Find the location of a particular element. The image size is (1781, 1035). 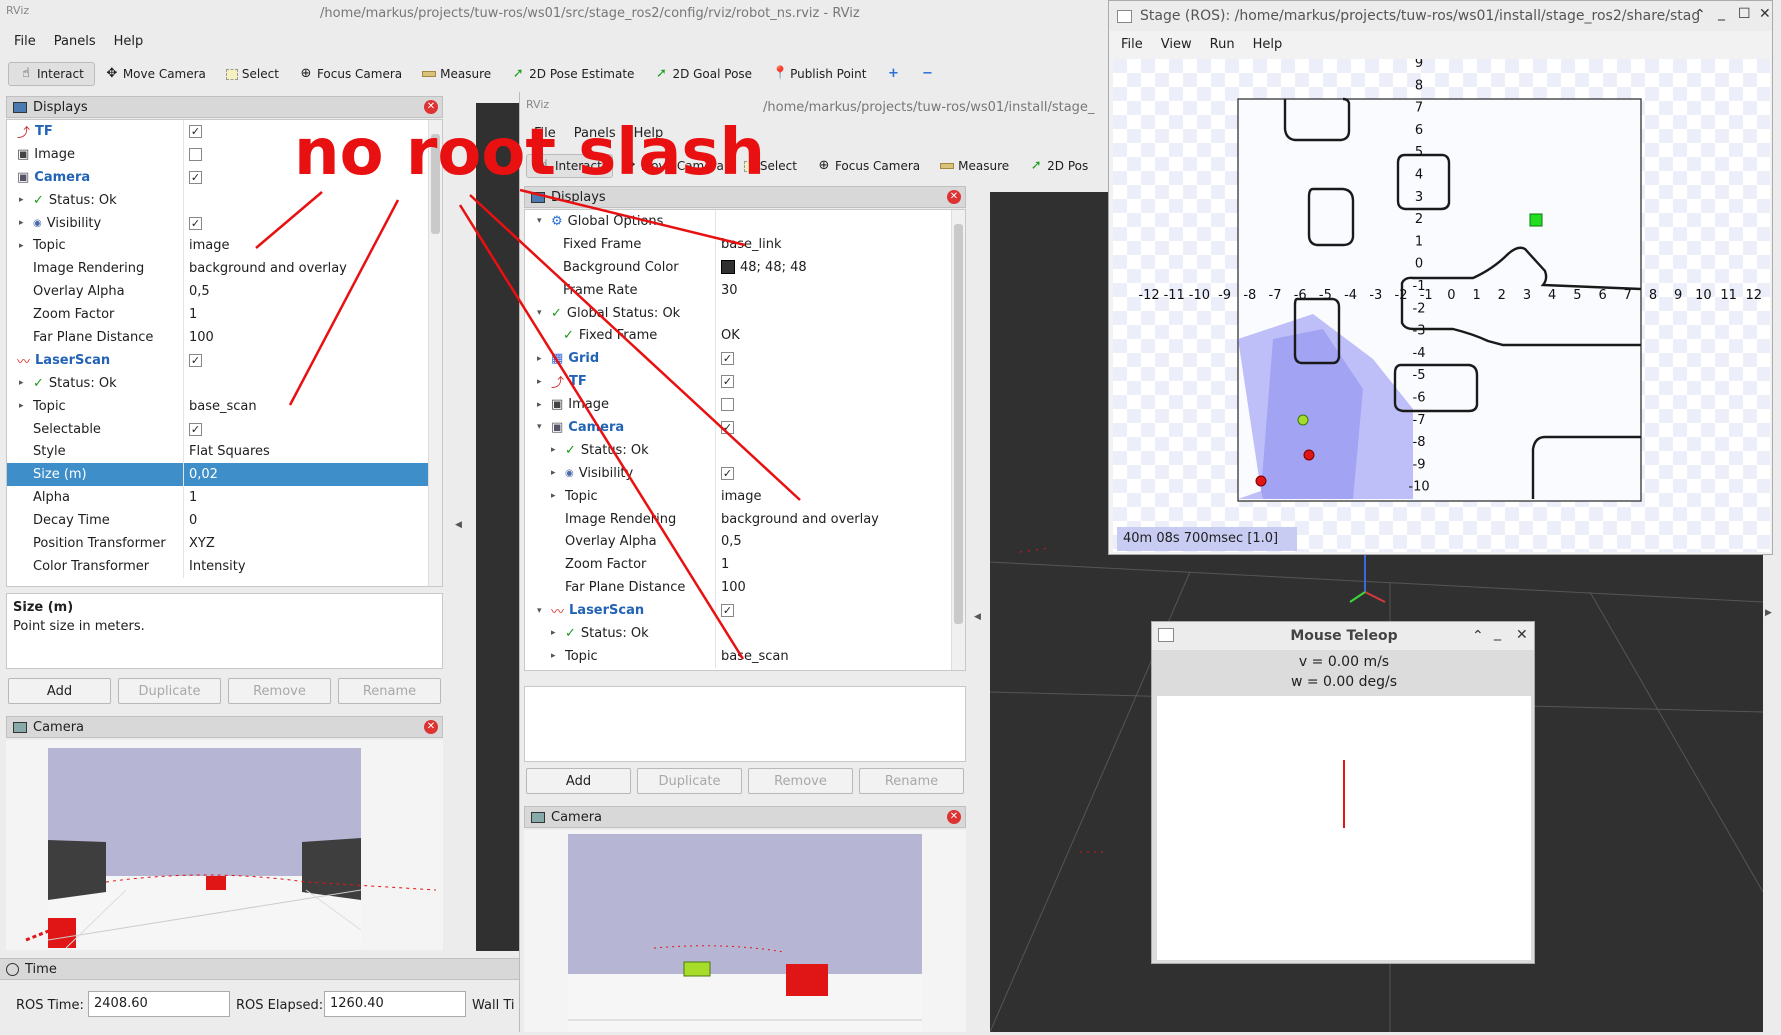

tree-row: 〰 LaserScan ✓ is located at coordinates (224, 360).